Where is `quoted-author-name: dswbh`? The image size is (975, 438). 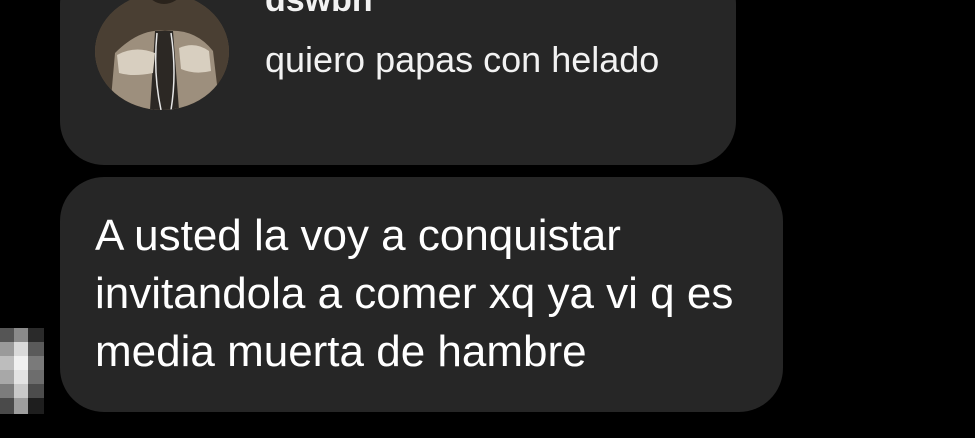
quoted-author-name: dswbh is located at coordinates (319, 9).